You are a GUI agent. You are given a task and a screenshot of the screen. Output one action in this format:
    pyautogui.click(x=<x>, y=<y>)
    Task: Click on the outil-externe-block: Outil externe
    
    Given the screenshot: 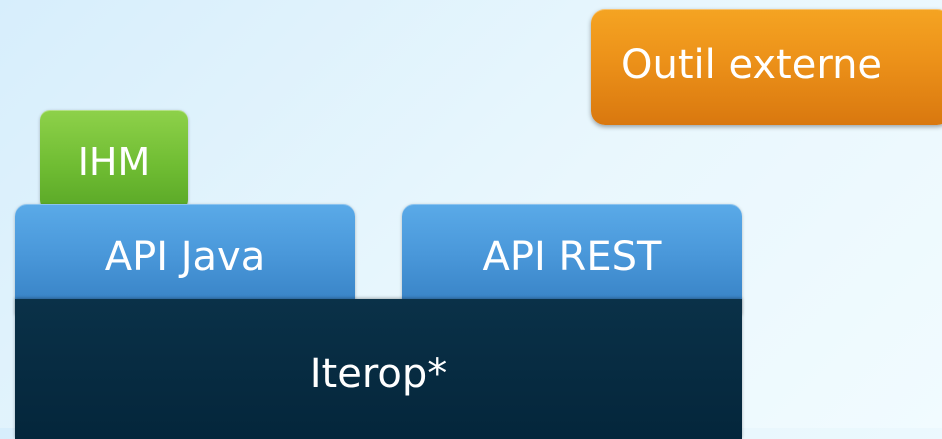 What is the action you would take?
    pyautogui.click(x=766, y=67)
    